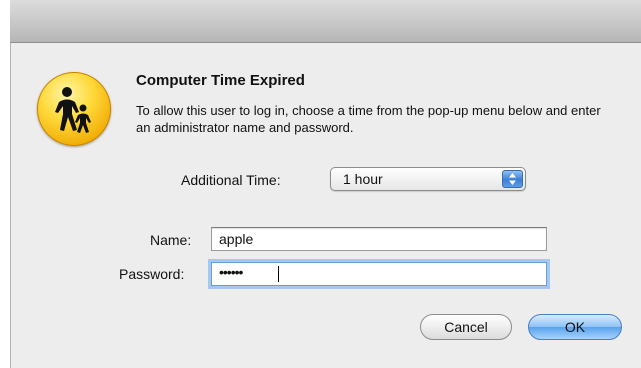 This screenshot has width=641, height=368. What do you see at coordinates (152, 274) in the screenshot?
I see `password-label: Password:` at bounding box center [152, 274].